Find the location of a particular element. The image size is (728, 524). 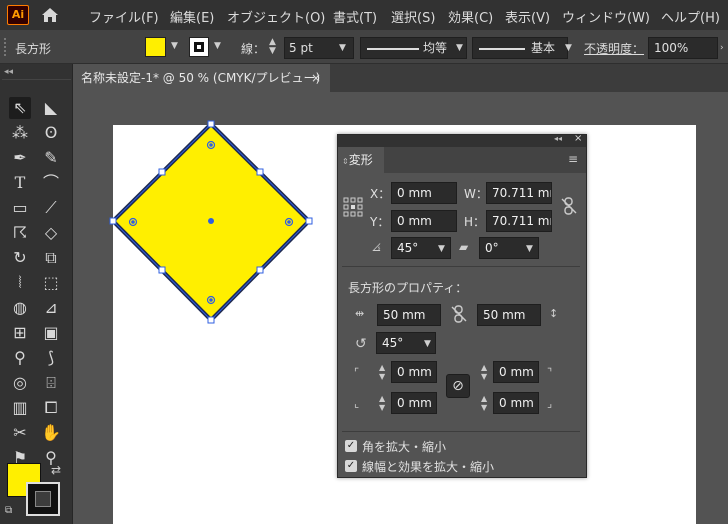

corner-bl-stepper: ▲ ▼ is located at coordinates (382, 403).